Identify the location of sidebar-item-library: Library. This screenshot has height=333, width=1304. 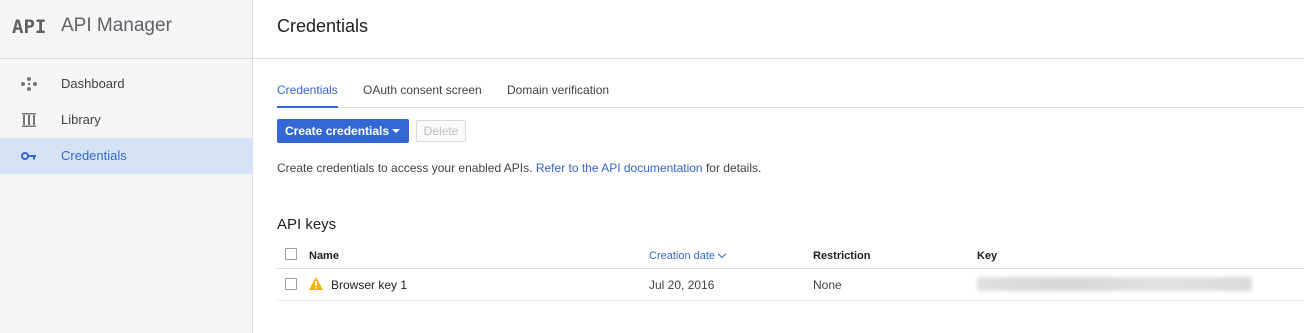
(126, 120).